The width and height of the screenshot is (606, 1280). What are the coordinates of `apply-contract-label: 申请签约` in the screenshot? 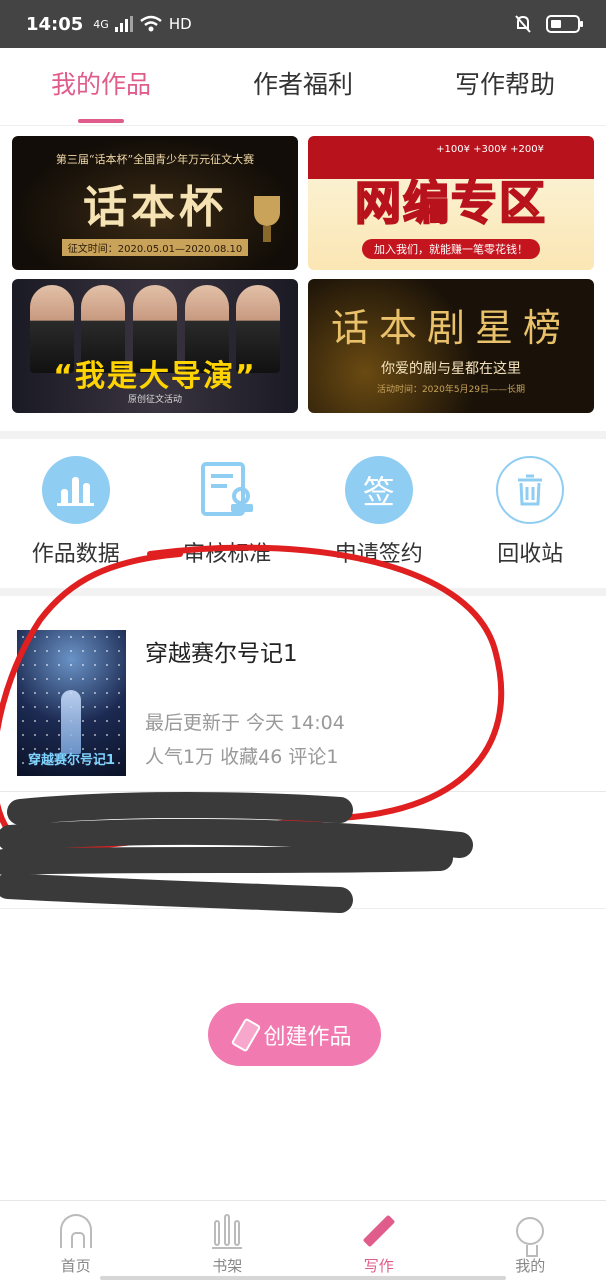 It's located at (378, 554).